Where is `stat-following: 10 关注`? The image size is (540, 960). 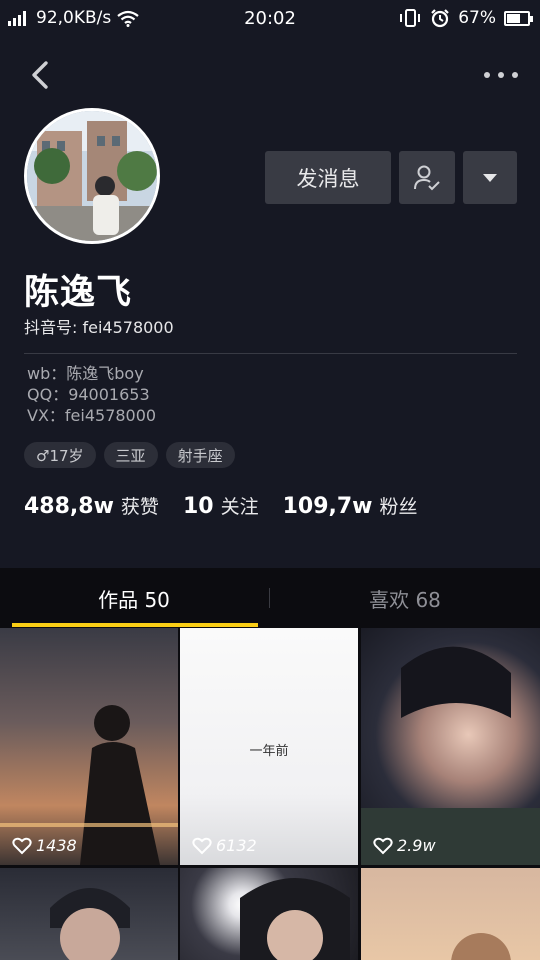
stat-following: 10 关注 is located at coordinates (221, 505).